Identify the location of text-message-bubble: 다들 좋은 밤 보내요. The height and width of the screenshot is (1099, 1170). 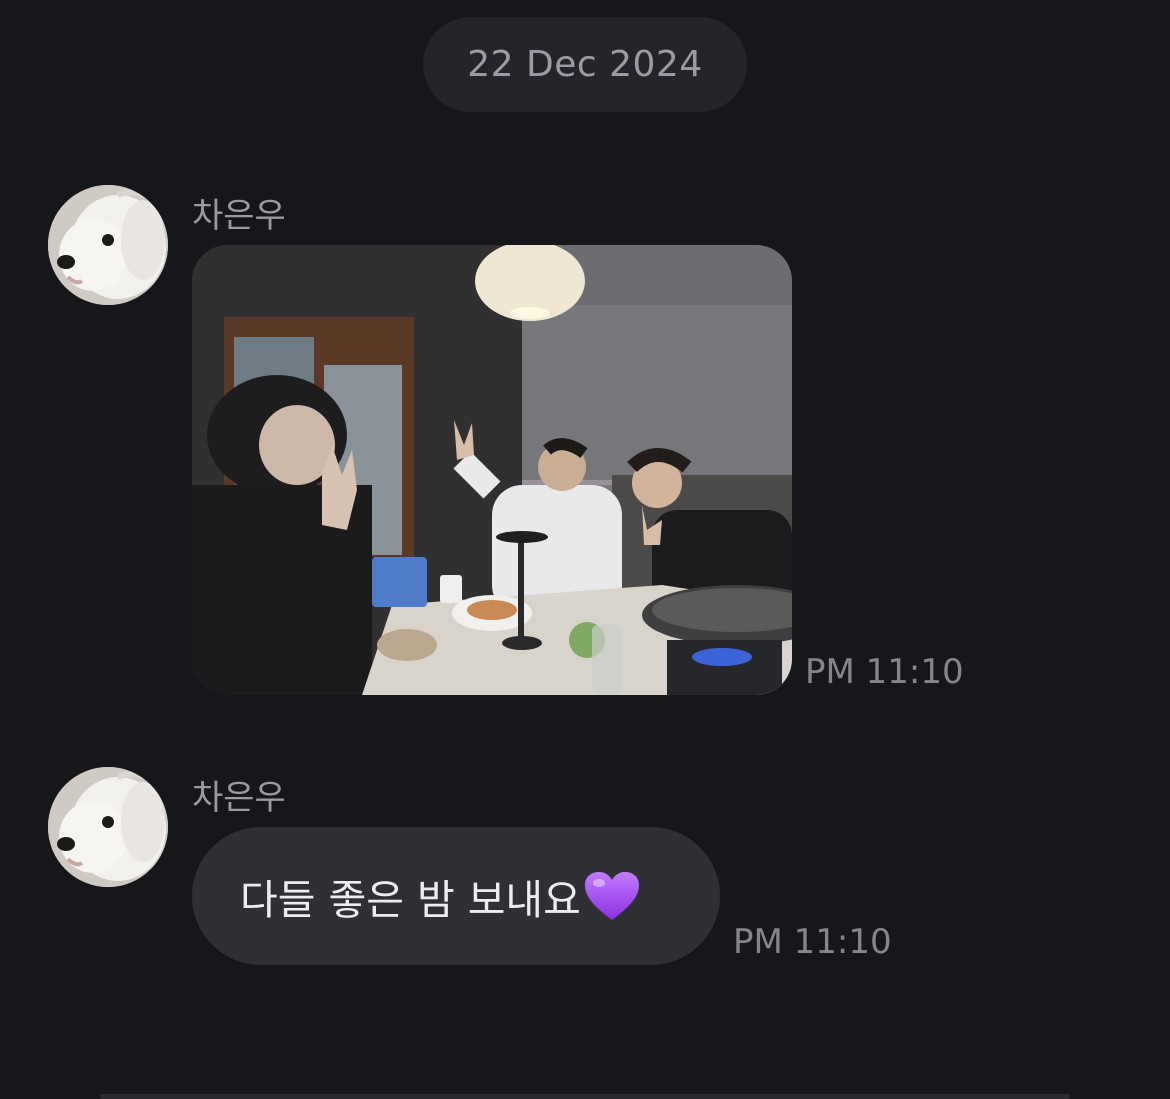
(456, 896).